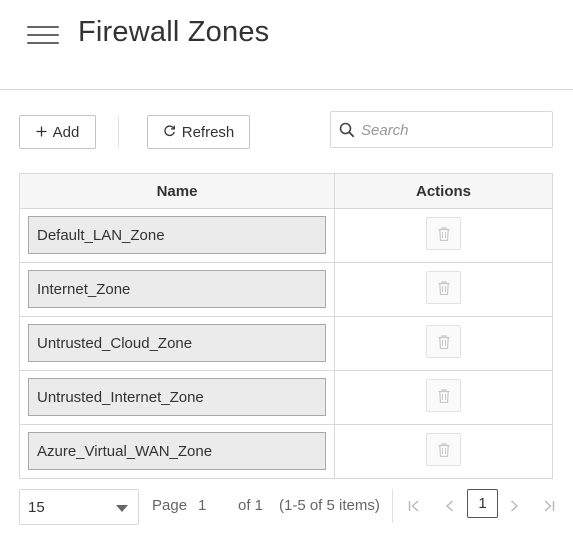 This screenshot has height=538, width=573. What do you see at coordinates (41, 132) in the screenshot?
I see `plus-icon` at bounding box center [41, 132].